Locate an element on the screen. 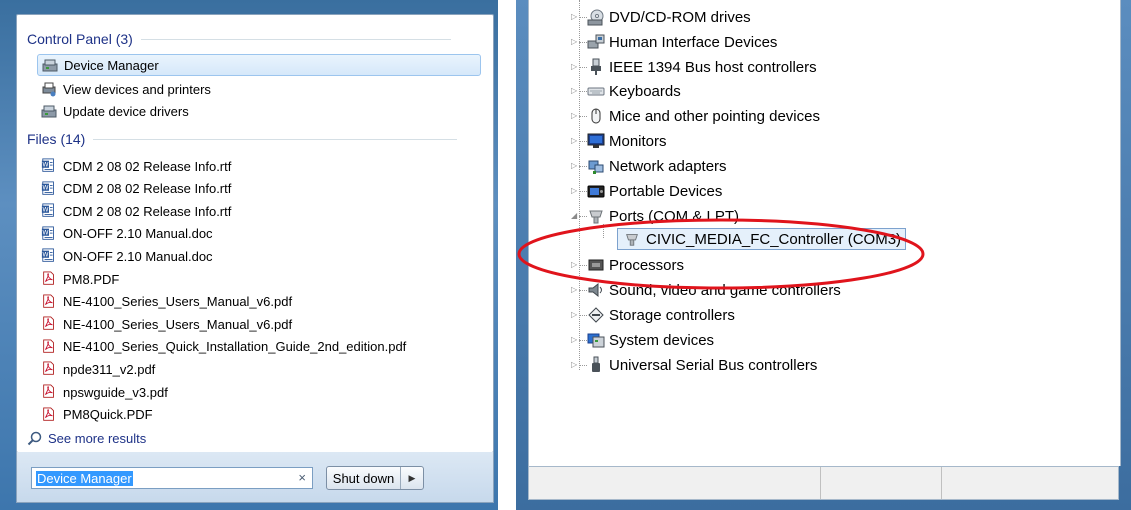 This screenshot has height=510, width=1131. device-category-human-interface-devices: ▷ Human Interface Devices is located at coordinates (674, 42).